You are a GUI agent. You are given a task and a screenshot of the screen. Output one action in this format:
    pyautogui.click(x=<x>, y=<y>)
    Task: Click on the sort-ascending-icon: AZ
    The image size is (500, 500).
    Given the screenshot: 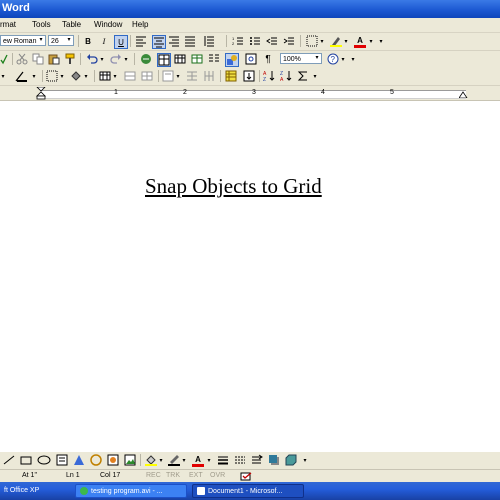 What is the action you would take?
    pyautogui.click(x=269, y=76)
    